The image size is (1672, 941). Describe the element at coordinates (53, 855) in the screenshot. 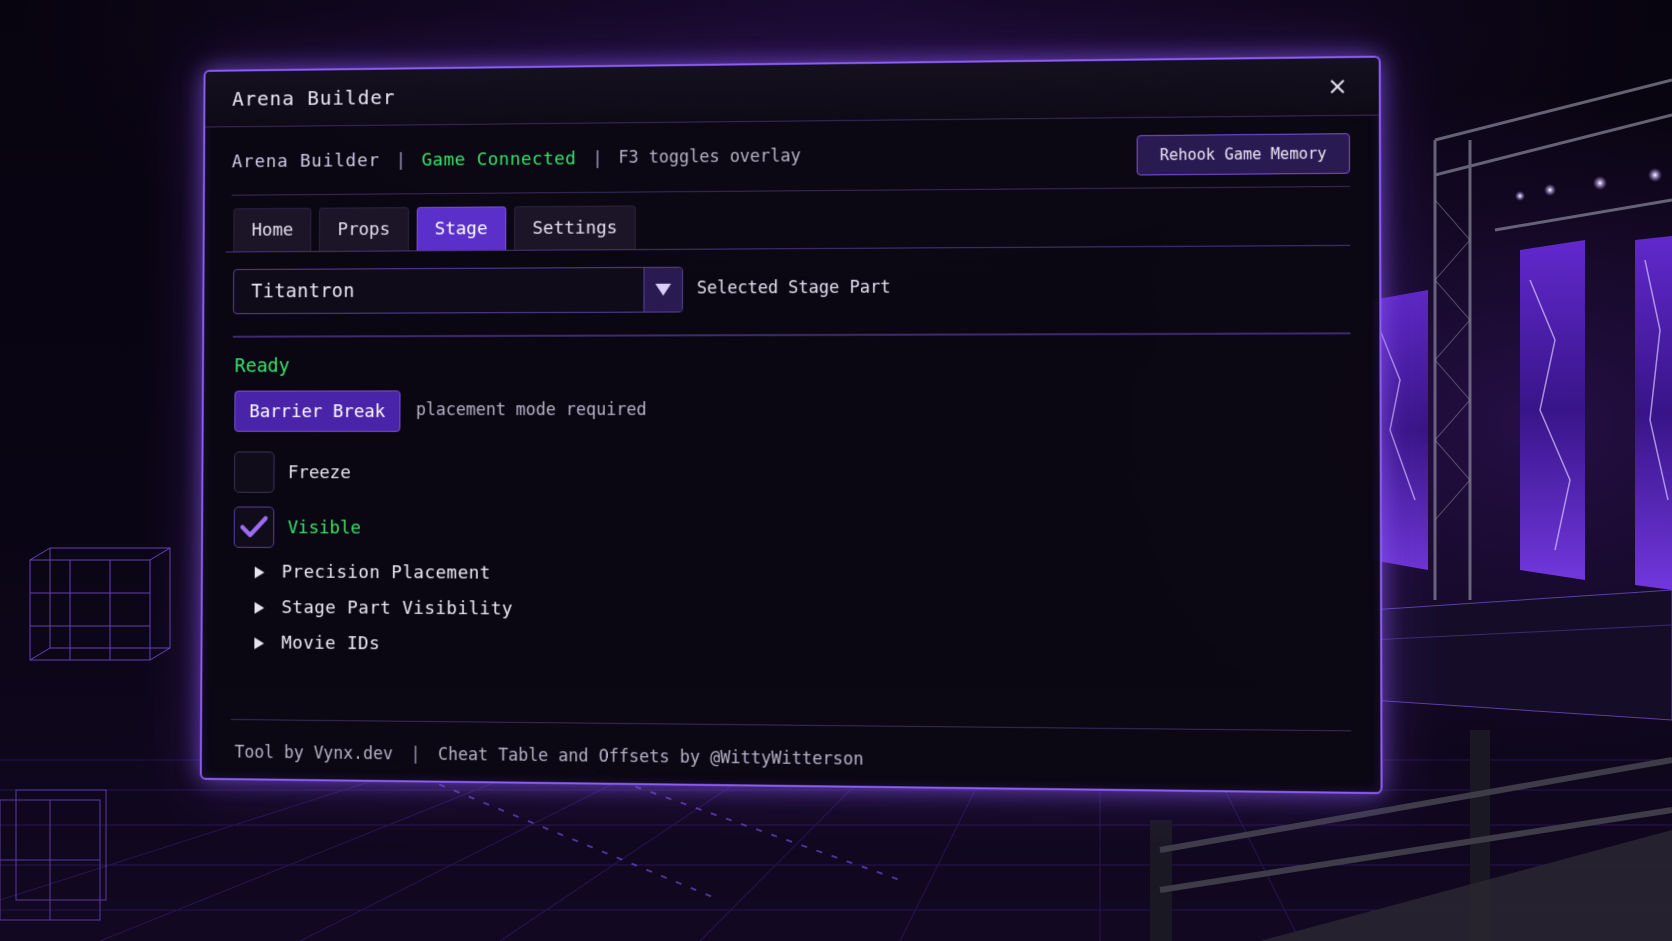

I see `wire-cube-bottom-left` at that location.